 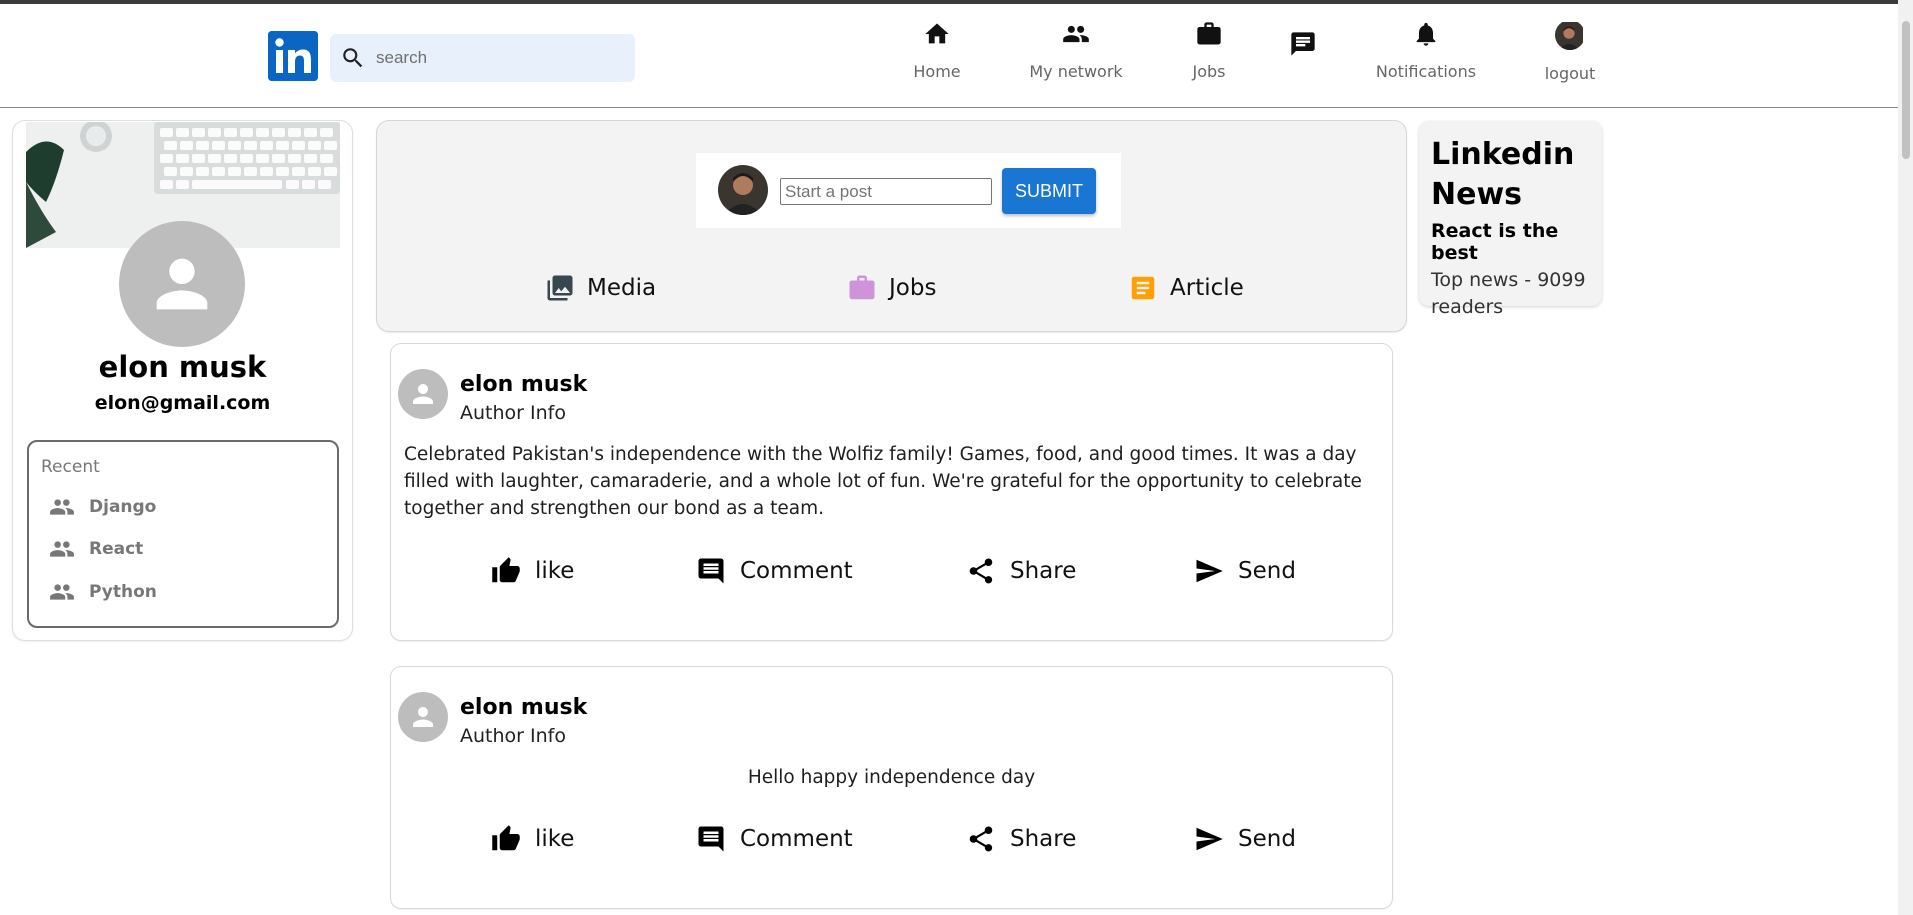 I want to click on linkedin-logo, so click(x=293, y=56).